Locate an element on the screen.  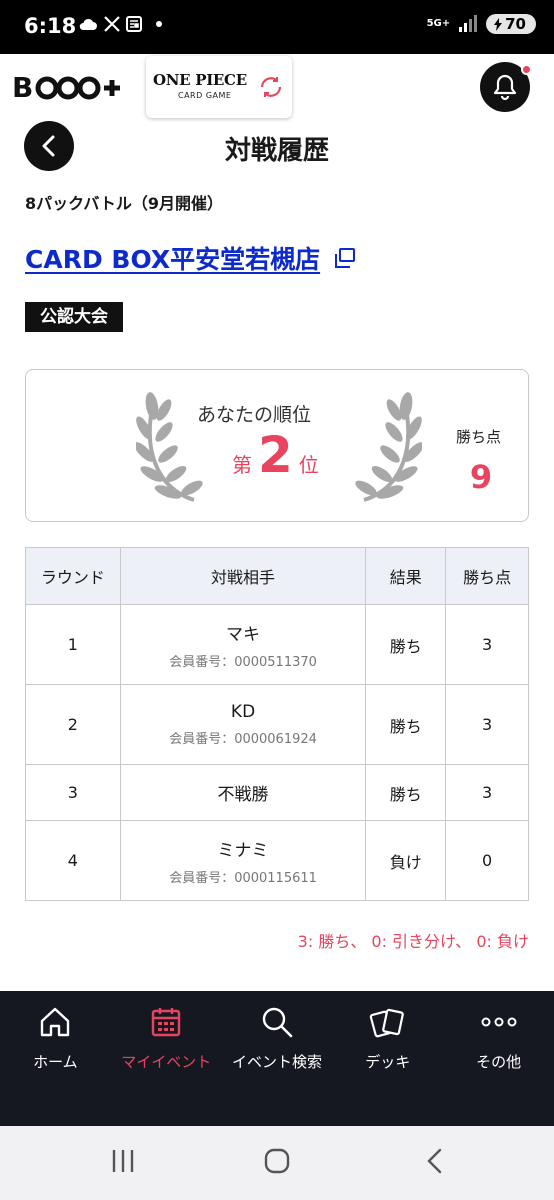
one-piece-card-game-logo: ONE PIECE CARD GAME is located at coordinates (219, 87).